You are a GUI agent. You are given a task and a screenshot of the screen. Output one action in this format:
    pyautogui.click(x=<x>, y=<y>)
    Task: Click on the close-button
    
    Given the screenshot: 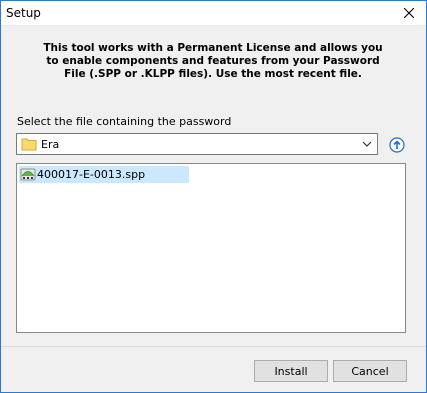 What is the action you would take?
    pyautogui.click(x=409, y=13)
    